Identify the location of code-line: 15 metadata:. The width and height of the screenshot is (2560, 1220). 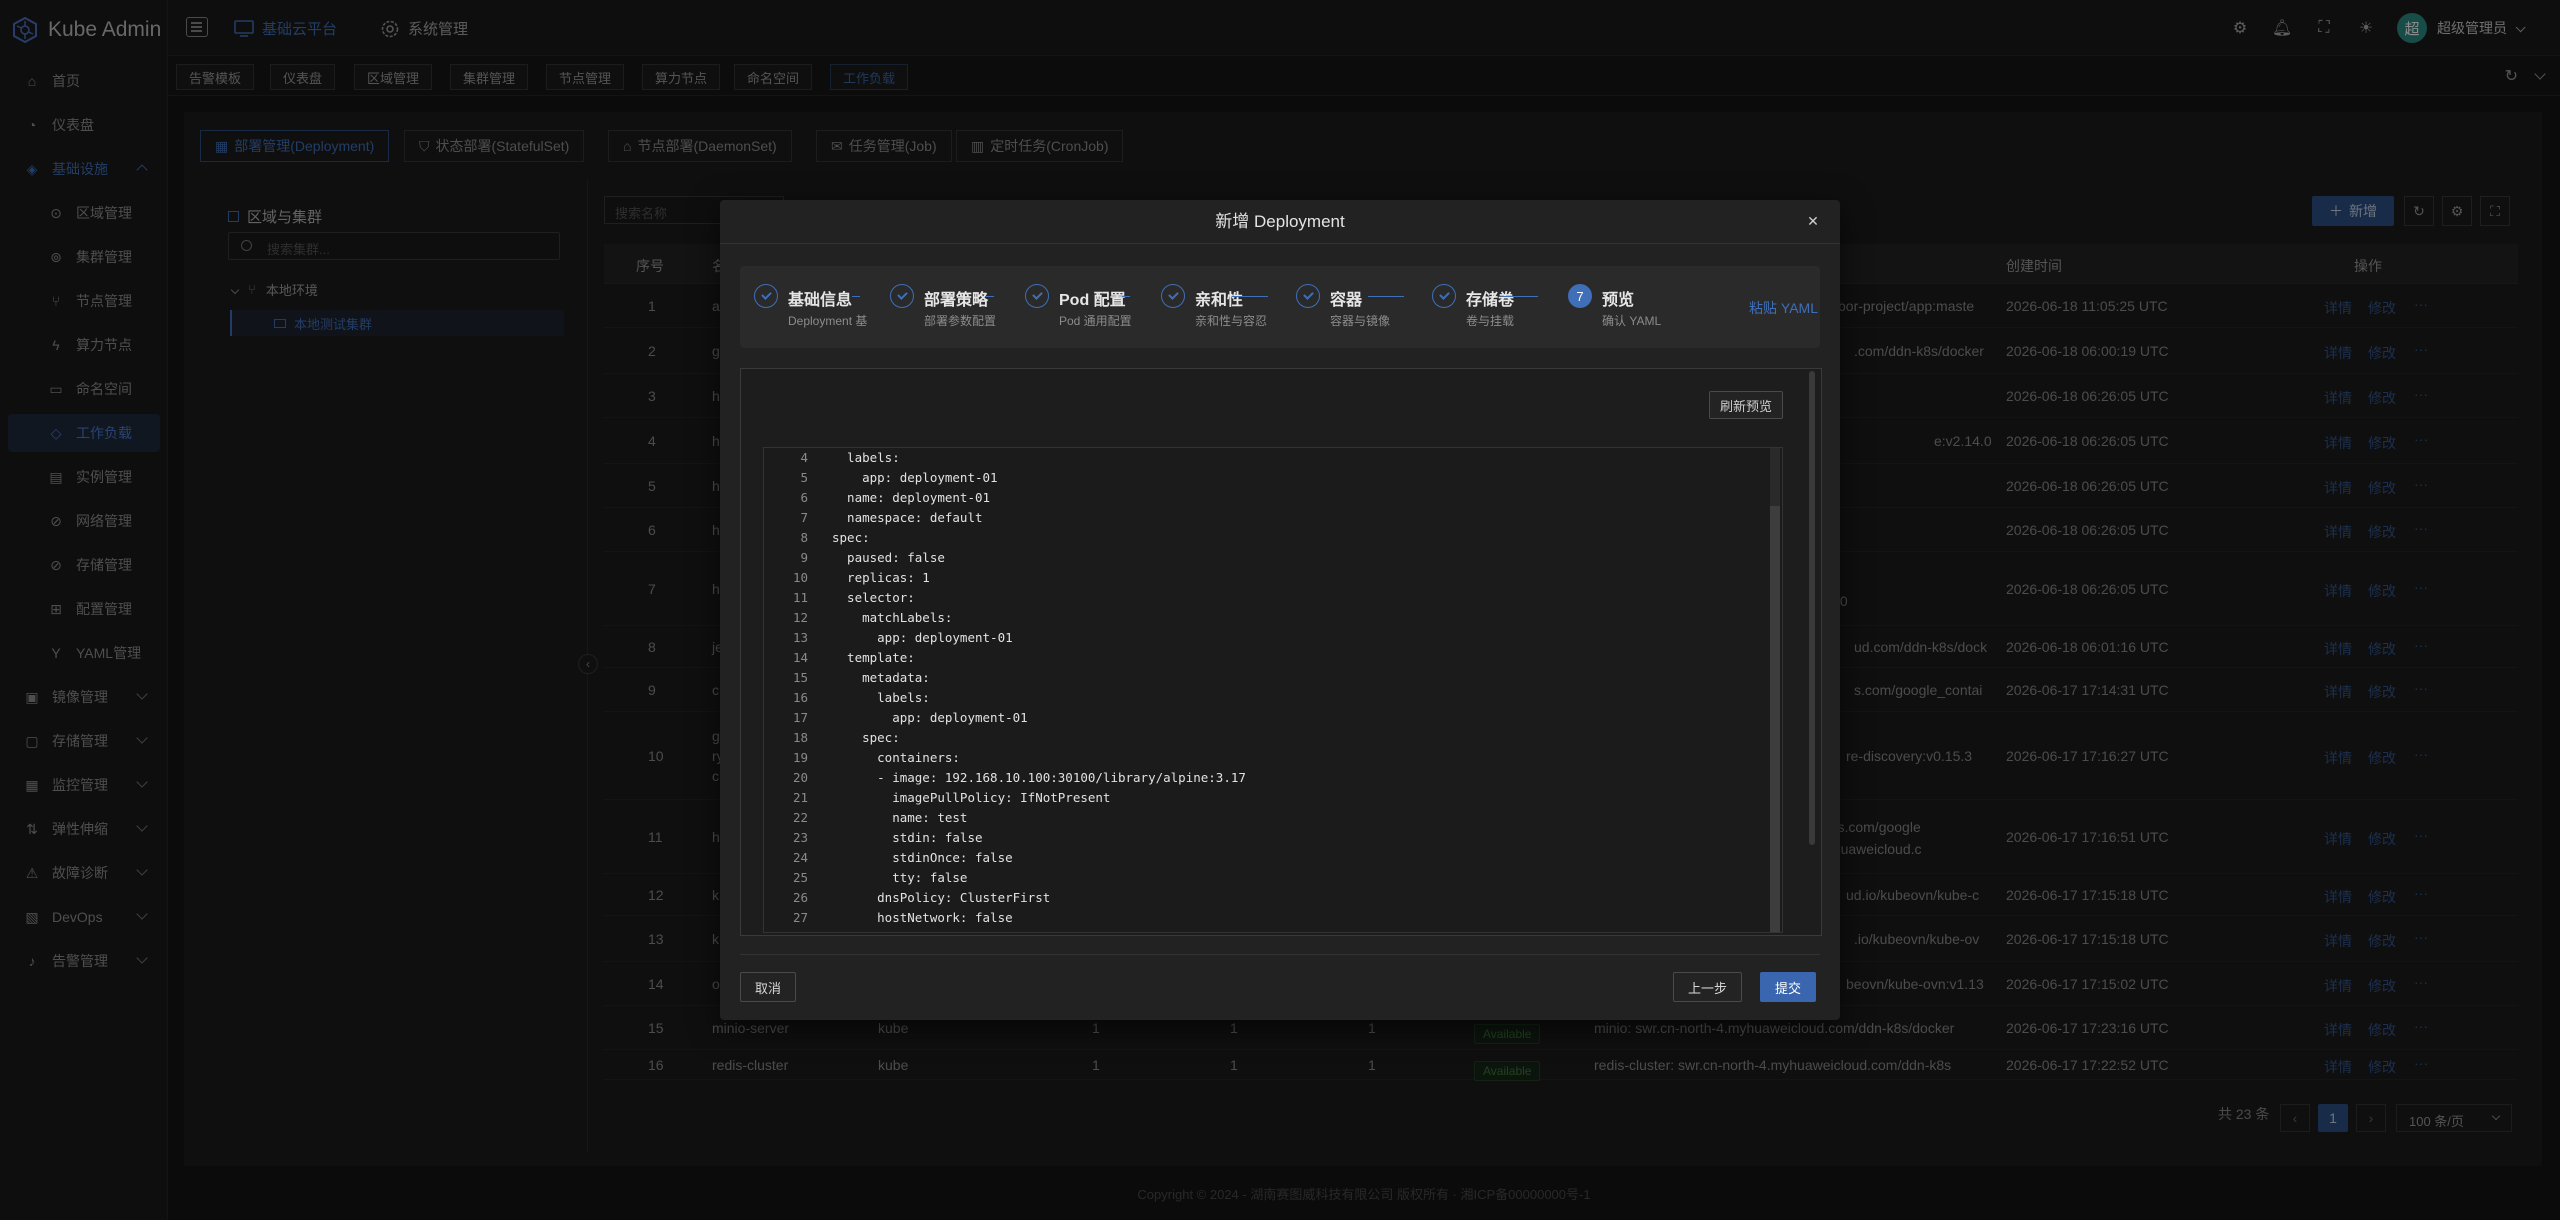
(1273, 678).